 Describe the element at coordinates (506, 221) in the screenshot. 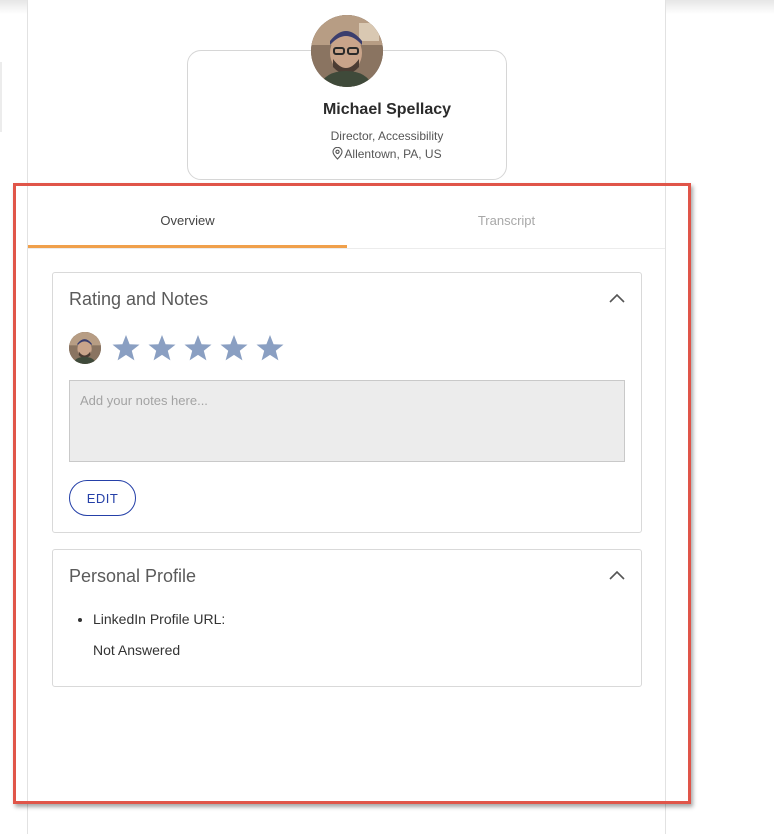

I see `tab-transcript: Transcript` at that location.